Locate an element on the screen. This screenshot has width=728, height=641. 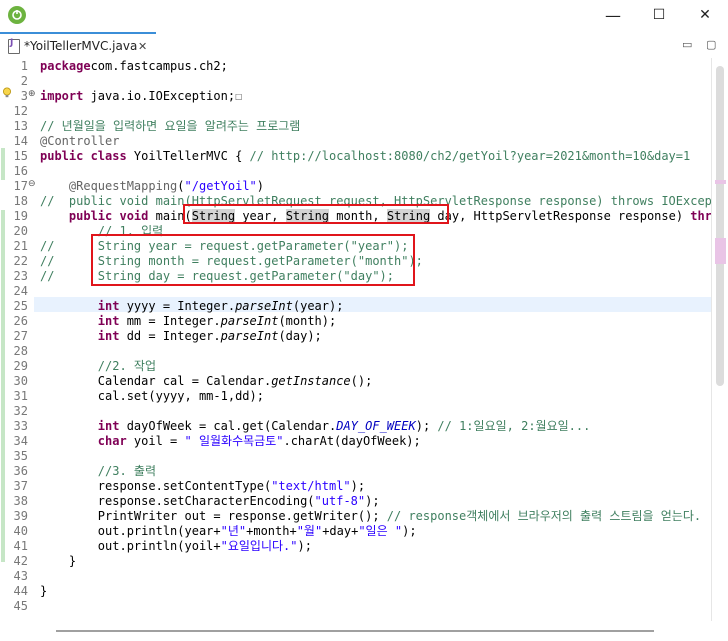
code-token: public class is located at coordinates (83, 156).